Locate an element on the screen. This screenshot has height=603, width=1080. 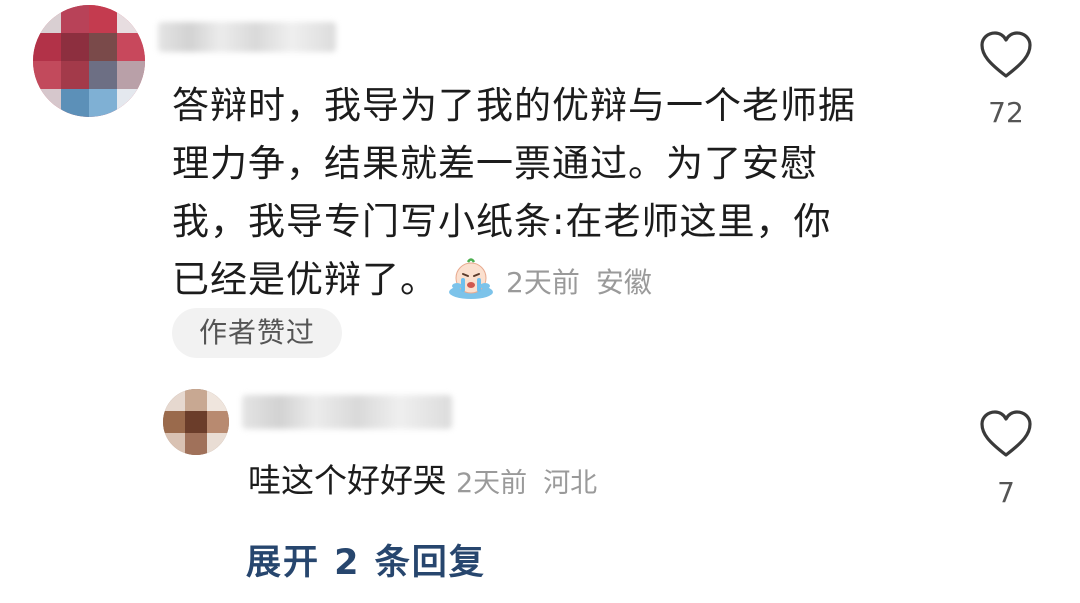
expand-replies-link: 展开 2 条回复 is located at coordinates (366, 559).